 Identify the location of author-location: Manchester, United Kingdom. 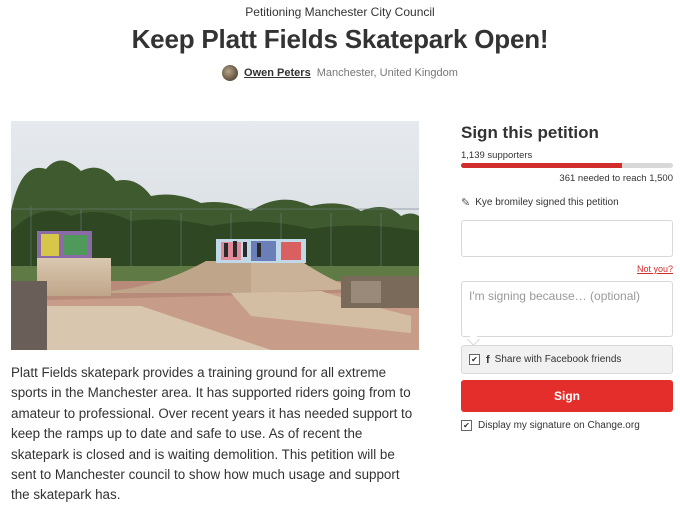
(387, 73).